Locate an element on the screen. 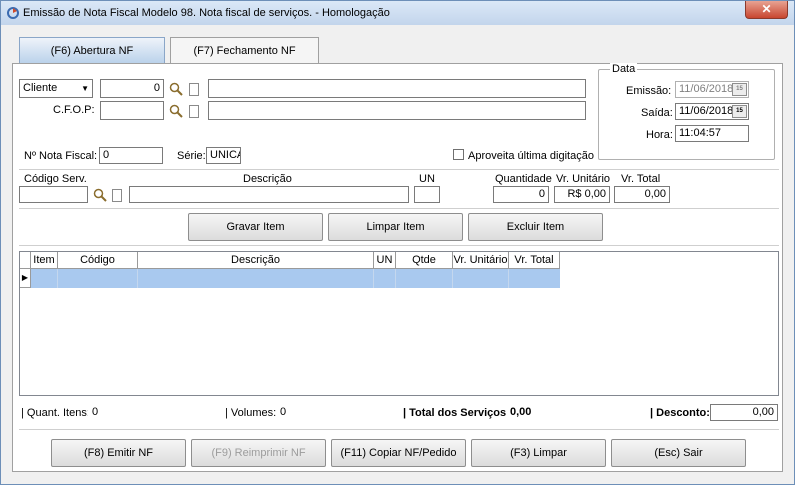  desconto-label: | Desconto: is located at coordinates (680, 413).